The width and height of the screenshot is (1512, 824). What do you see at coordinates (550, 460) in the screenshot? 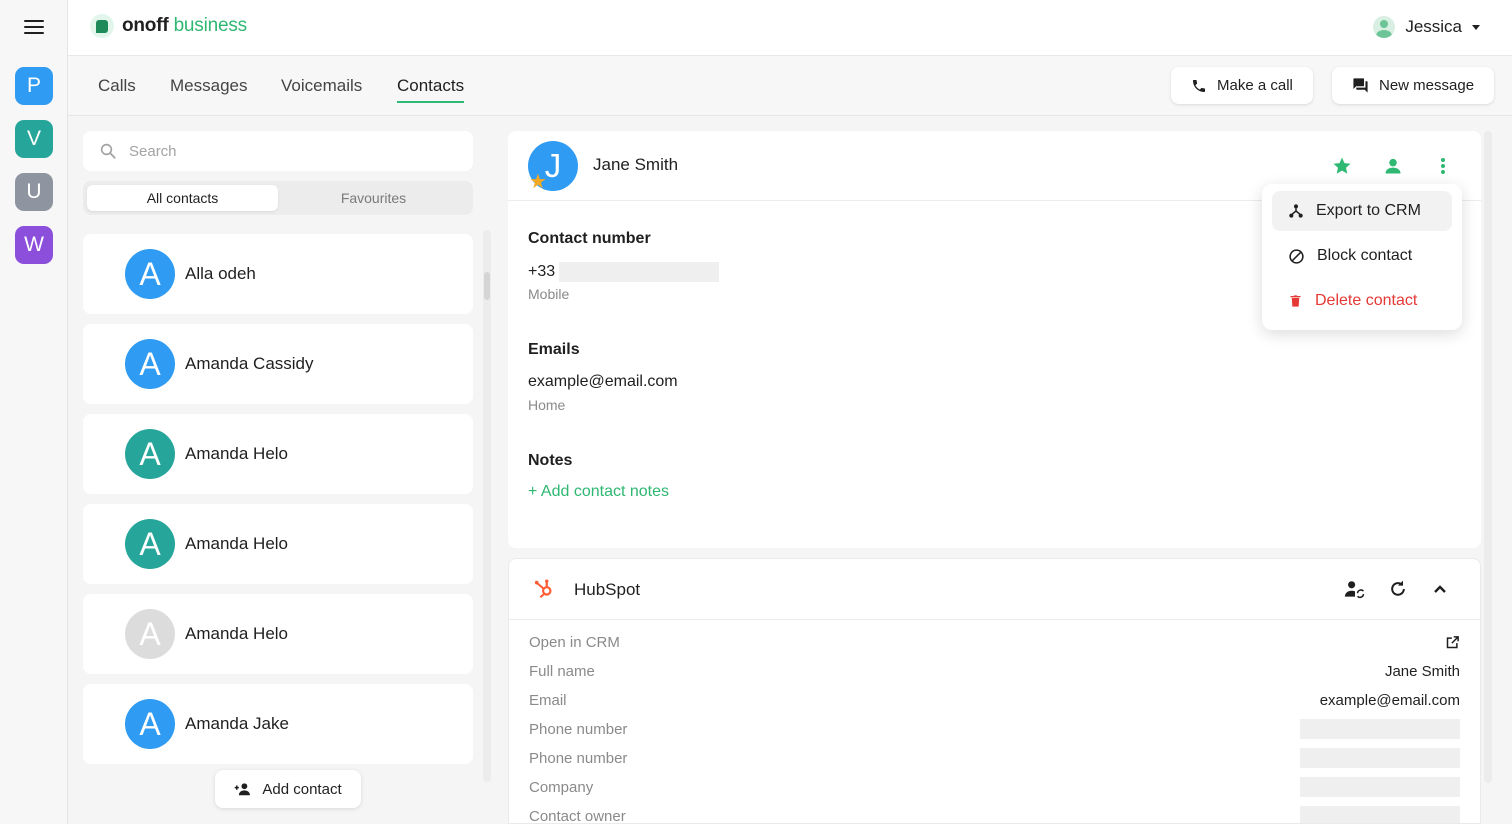
I see `notes-label: Notes` at bounding box center [550, 460].